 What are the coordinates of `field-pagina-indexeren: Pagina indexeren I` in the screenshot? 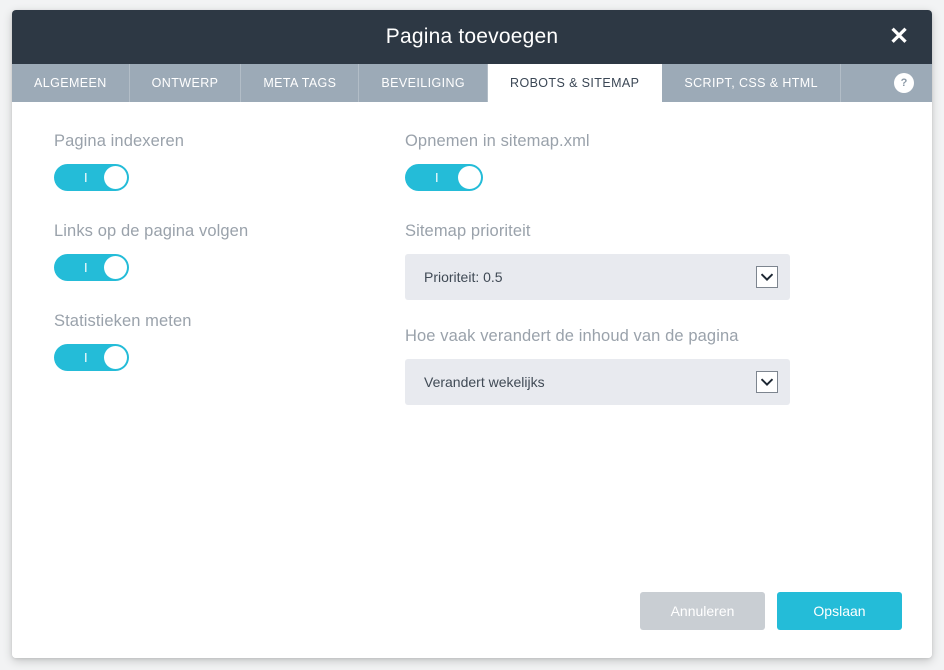 It's located at (119, 164).